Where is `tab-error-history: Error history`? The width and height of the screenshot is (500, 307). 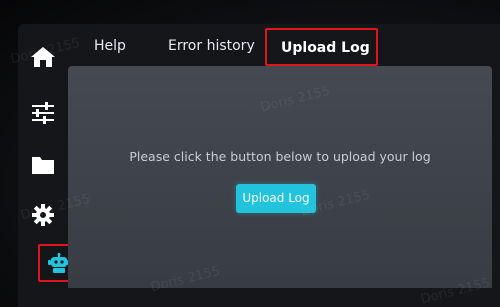 tab-error-history: Error history is located at coordinates (211, 47).